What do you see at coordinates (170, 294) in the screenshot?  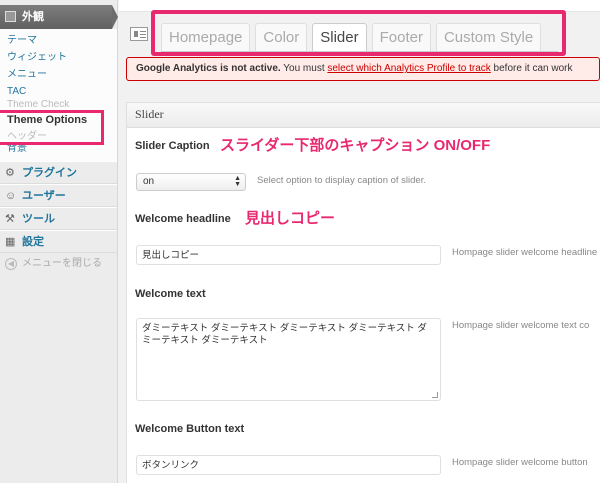 I see `welcome-text-label: Welcome text` at bounding box center [170, 294].